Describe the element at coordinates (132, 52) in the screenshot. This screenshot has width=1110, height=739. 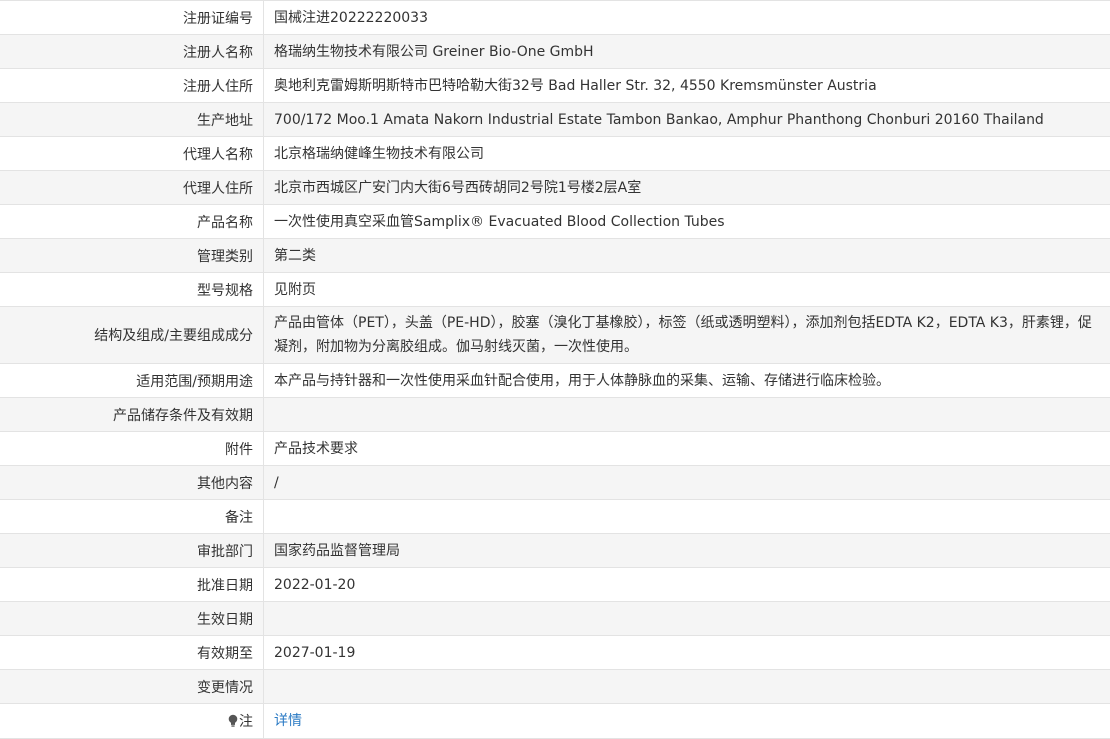
I see `field-label: 注册人名称` at that location.